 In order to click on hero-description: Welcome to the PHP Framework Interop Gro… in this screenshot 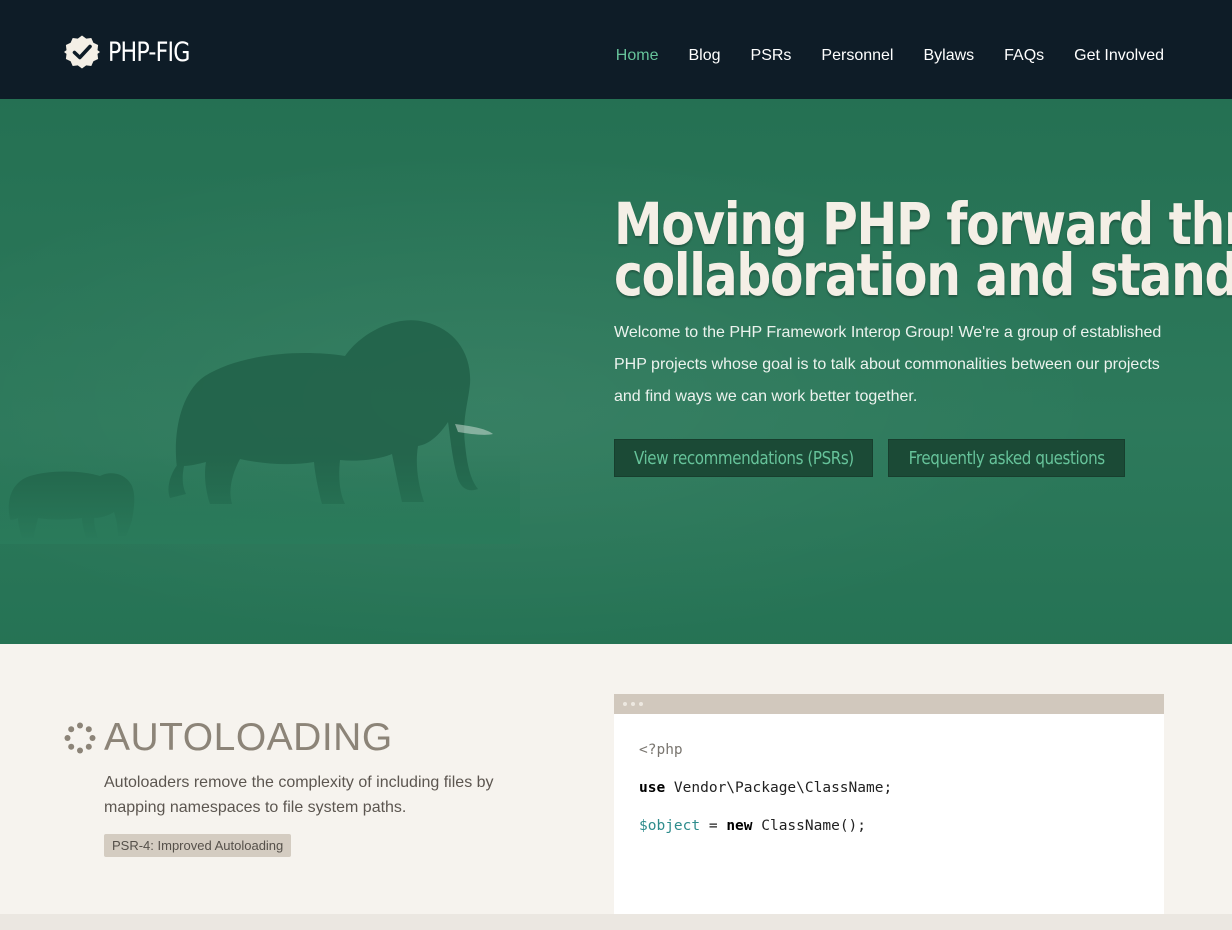, I will do `click(888, 364)`.